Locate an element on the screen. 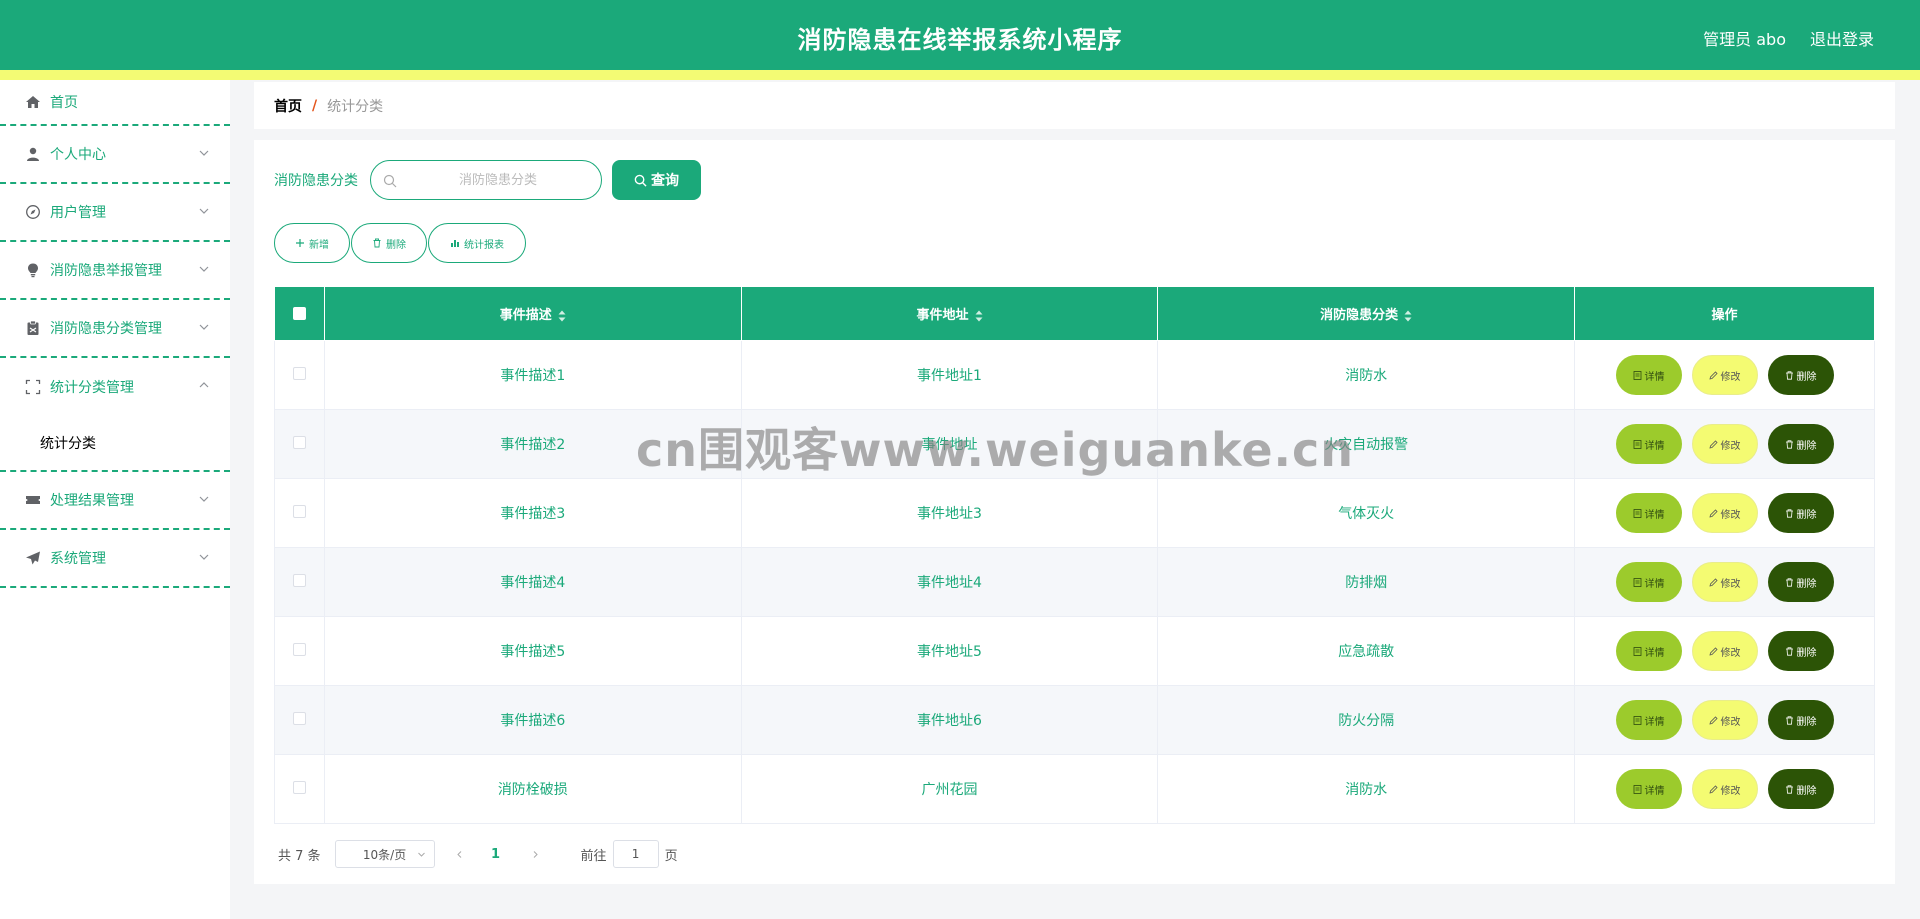 This screenshot has height=919, width=1920. add-button: 新增 is located at coordinates (312, 243).